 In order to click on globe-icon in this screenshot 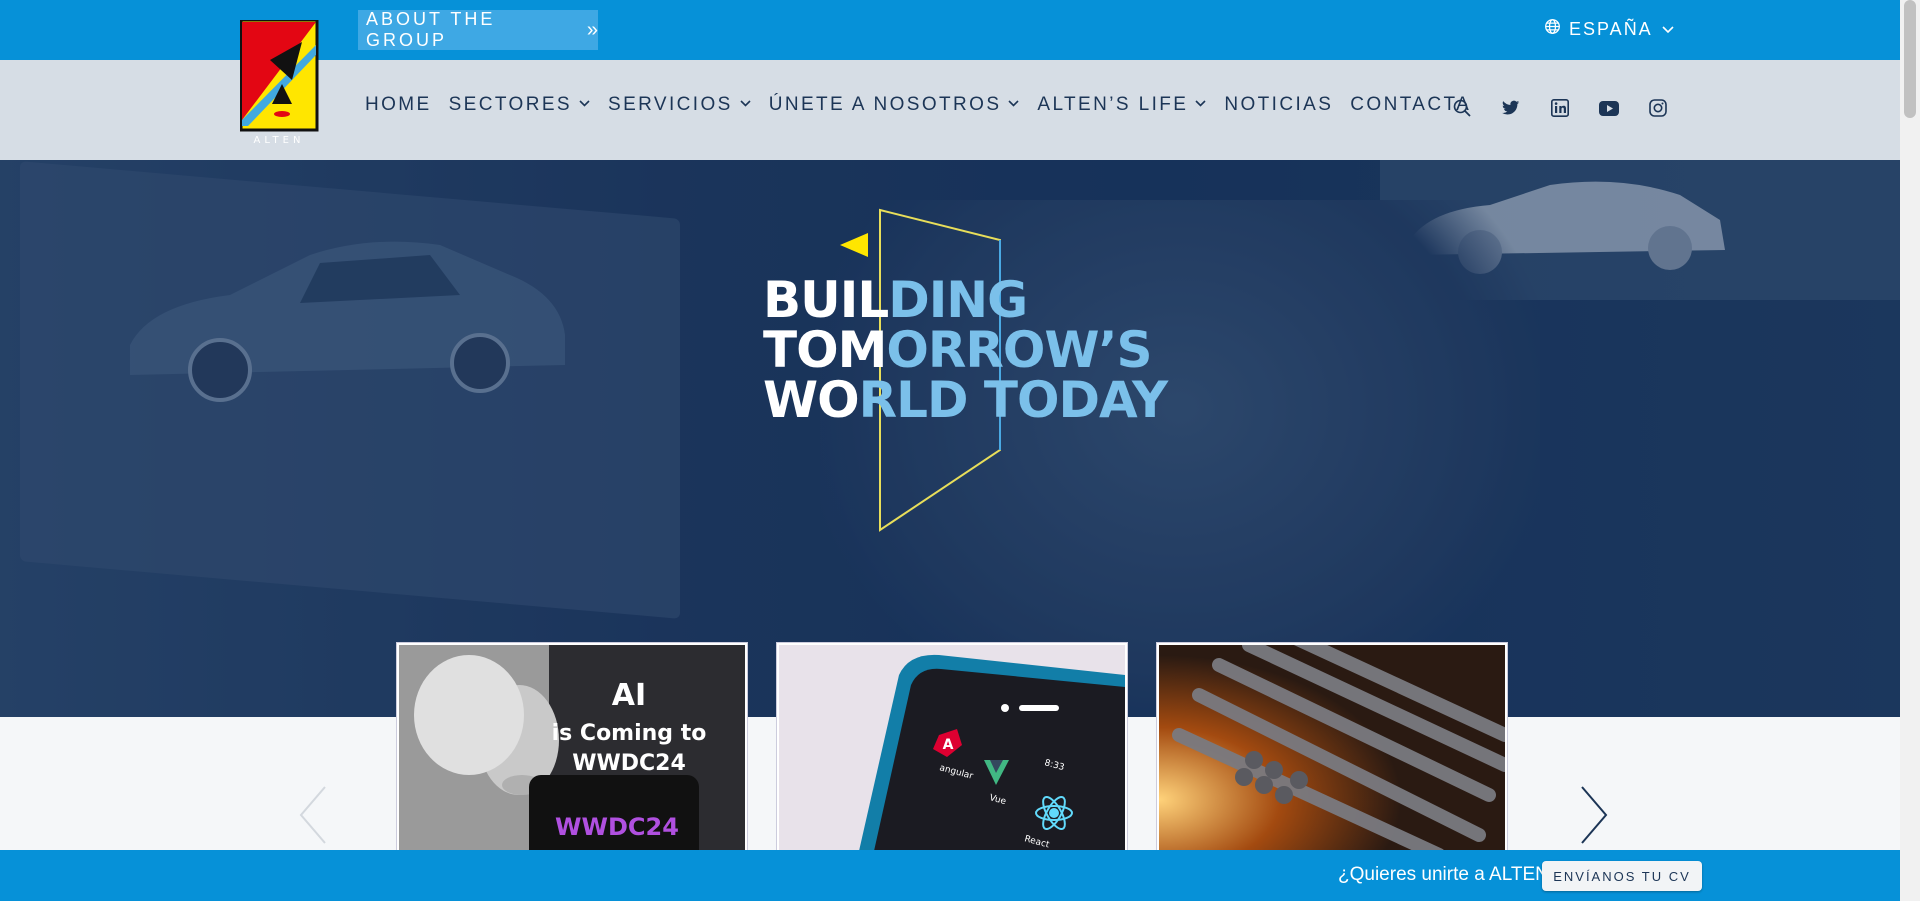, I will do `click(1552, 29)`.